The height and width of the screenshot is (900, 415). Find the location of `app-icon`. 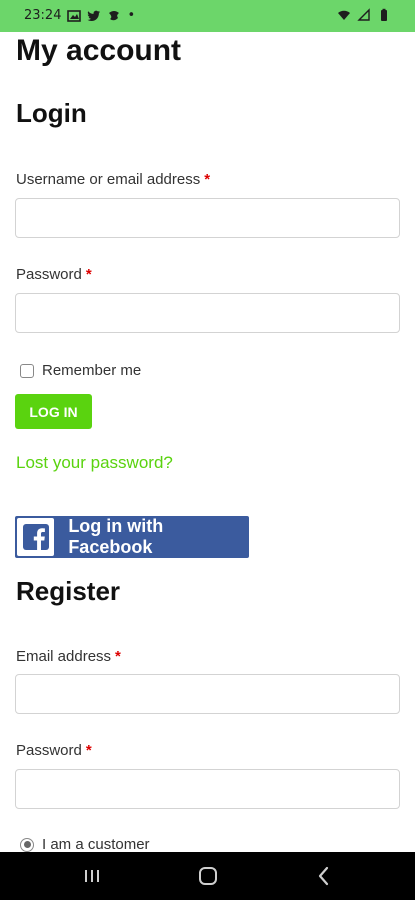

app-icon is located at coordinates (114, 16).